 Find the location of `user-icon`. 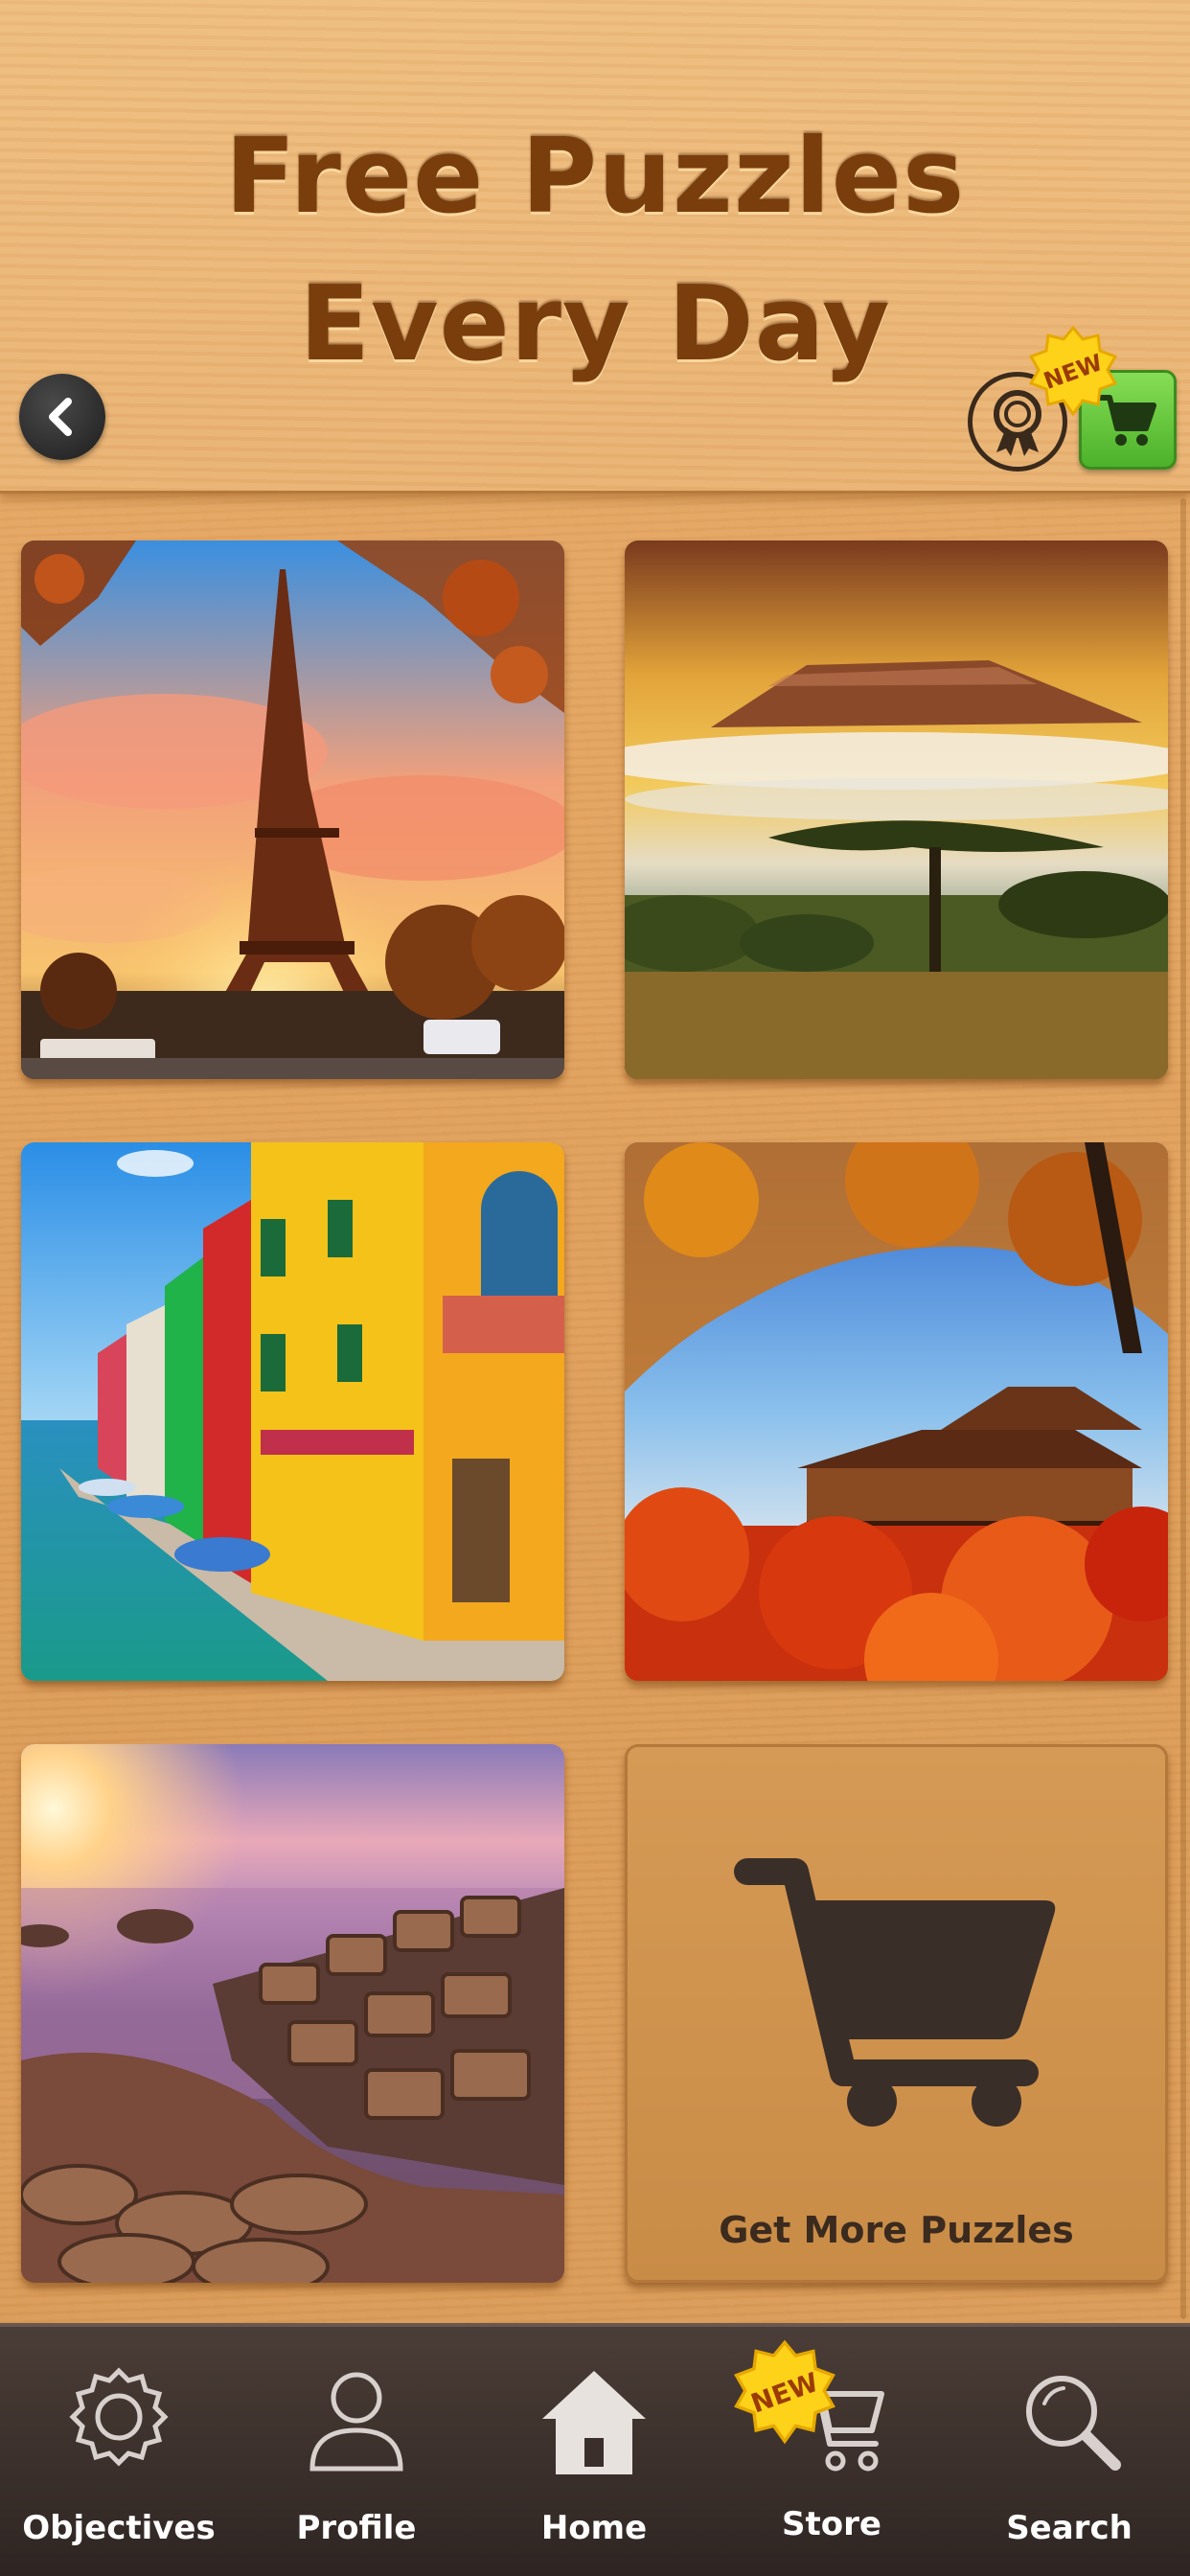

user-icon is located at coordinates (356, 2422).